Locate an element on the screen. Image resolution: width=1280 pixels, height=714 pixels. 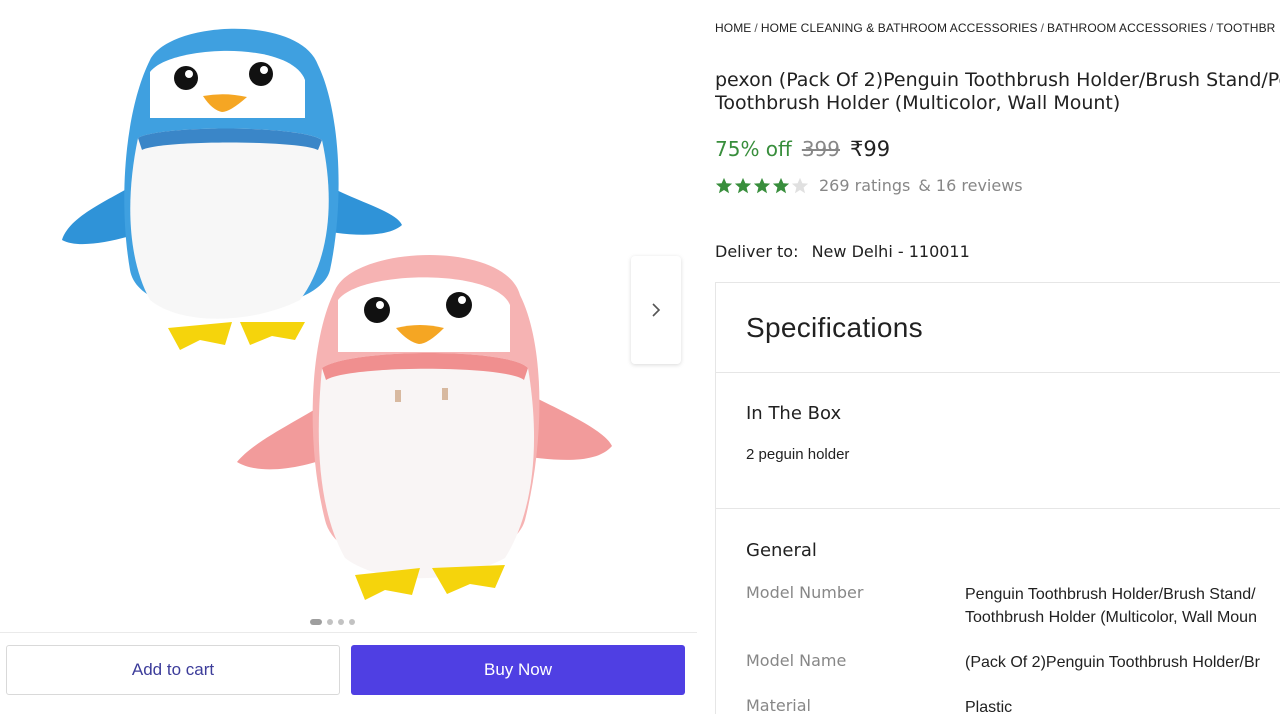
spec-value: (Pack Of 2)Penguin Toothbrush Holder/Br is located at coordinates (1112, 662).